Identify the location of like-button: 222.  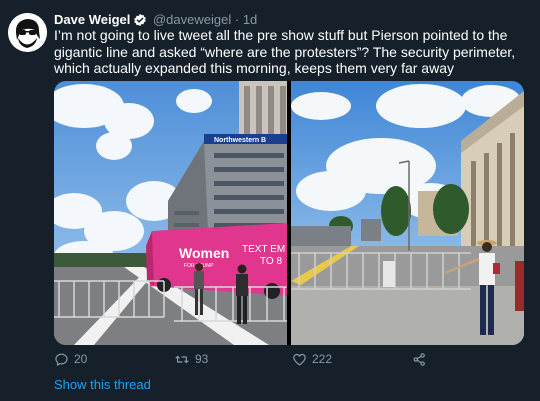
(312, 359).